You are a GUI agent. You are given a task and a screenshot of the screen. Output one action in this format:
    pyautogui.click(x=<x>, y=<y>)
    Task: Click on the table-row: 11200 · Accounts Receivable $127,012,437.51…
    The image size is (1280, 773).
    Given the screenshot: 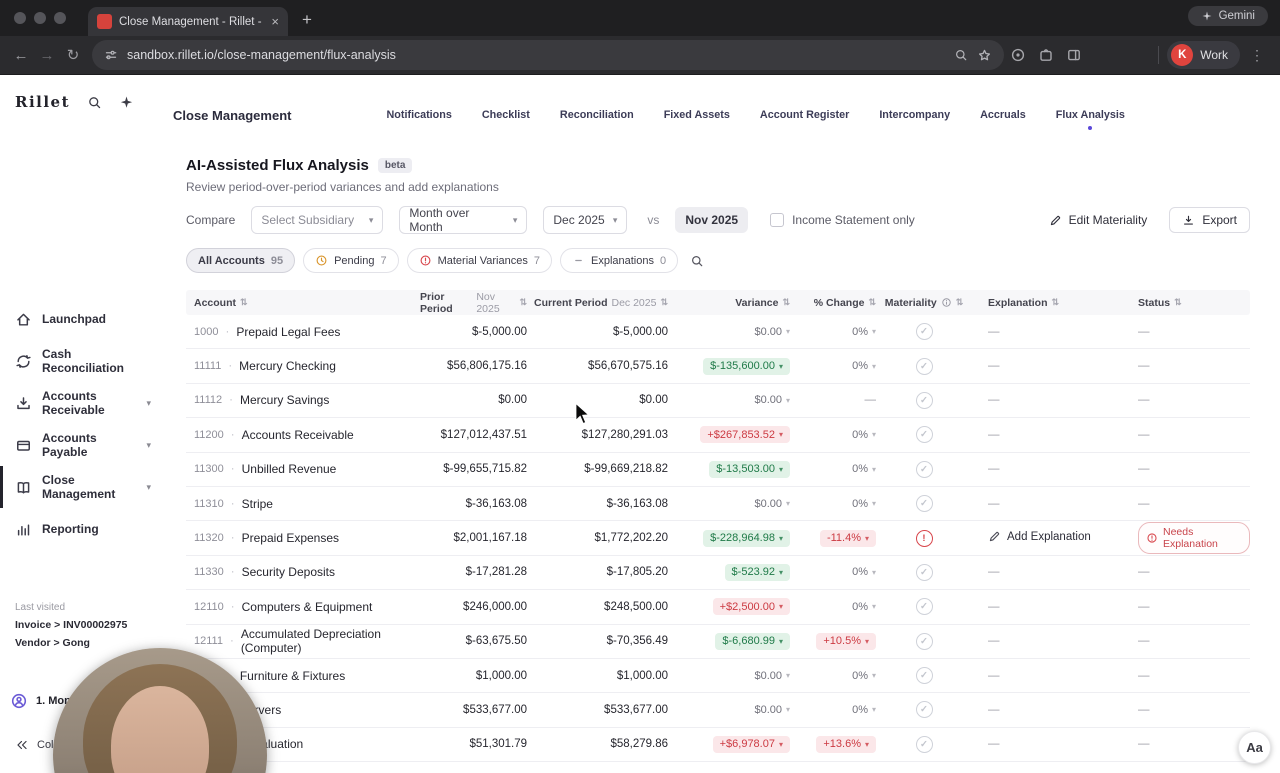 What is the action you would take?
    pyautogui.click(x=718, y=435)
    